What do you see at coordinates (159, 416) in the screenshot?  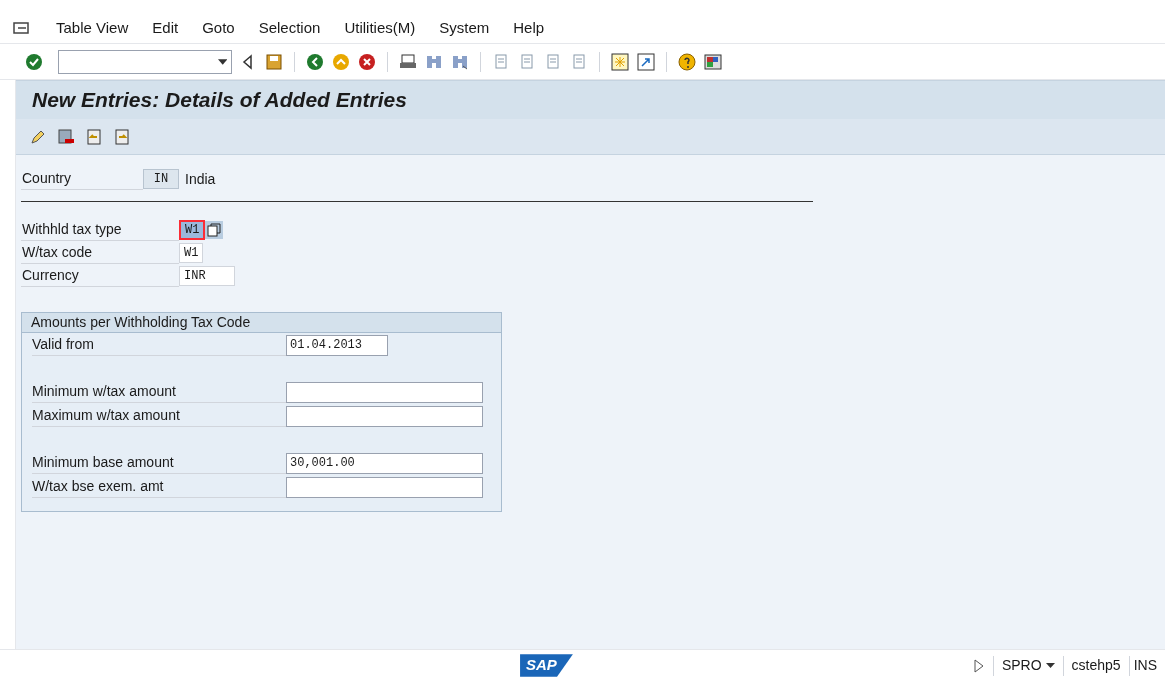 I see `field-label: Maximum w/tax amount` at bounding box center [159, 416].